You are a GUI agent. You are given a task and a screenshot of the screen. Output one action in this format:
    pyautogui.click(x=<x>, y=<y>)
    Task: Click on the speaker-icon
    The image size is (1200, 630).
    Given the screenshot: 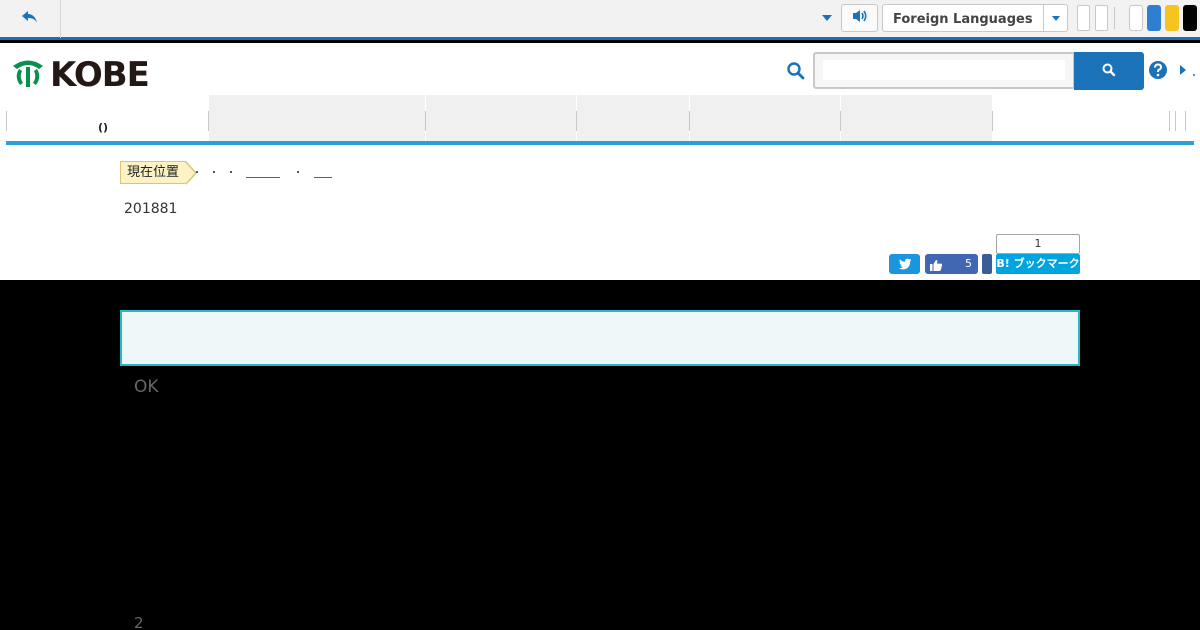 What is the action you would take?
    pyautogui.click(x=860, y=18)
    